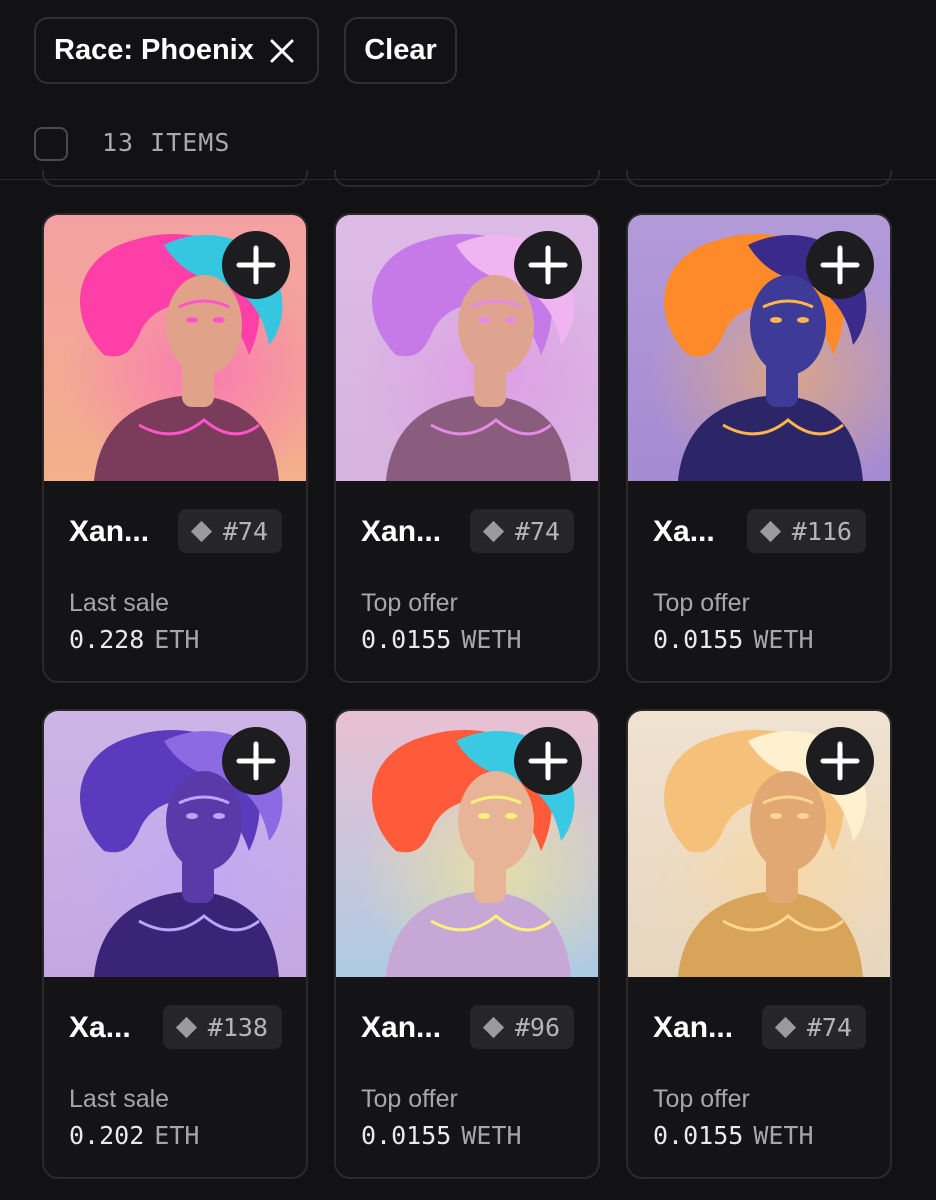  Describe the element at coordinates (107, 639) in the screenshot. I see `price-amount: 0.228` at that location.